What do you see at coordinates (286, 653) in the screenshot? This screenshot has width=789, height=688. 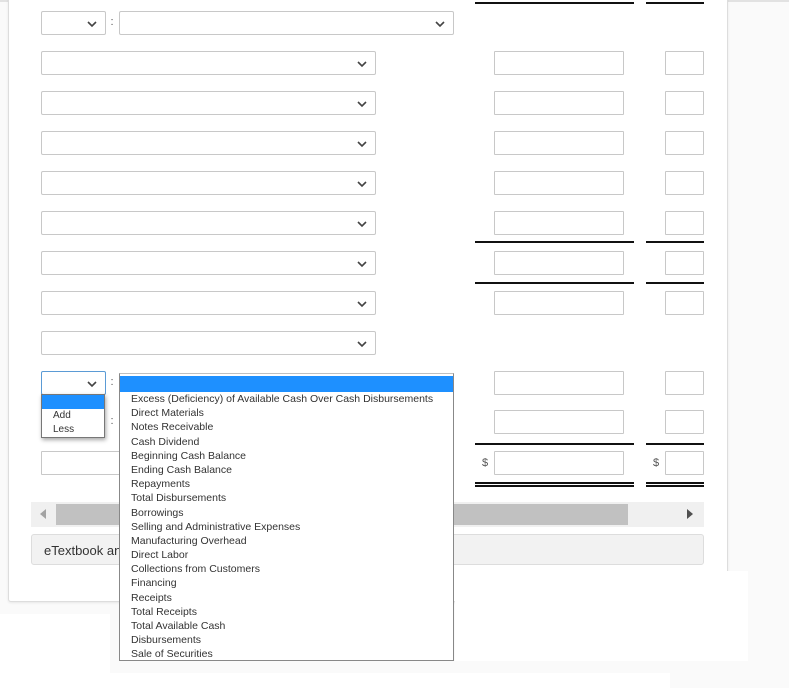 I see `label-option: Sale of Securities` at bounding box center [286, 653].